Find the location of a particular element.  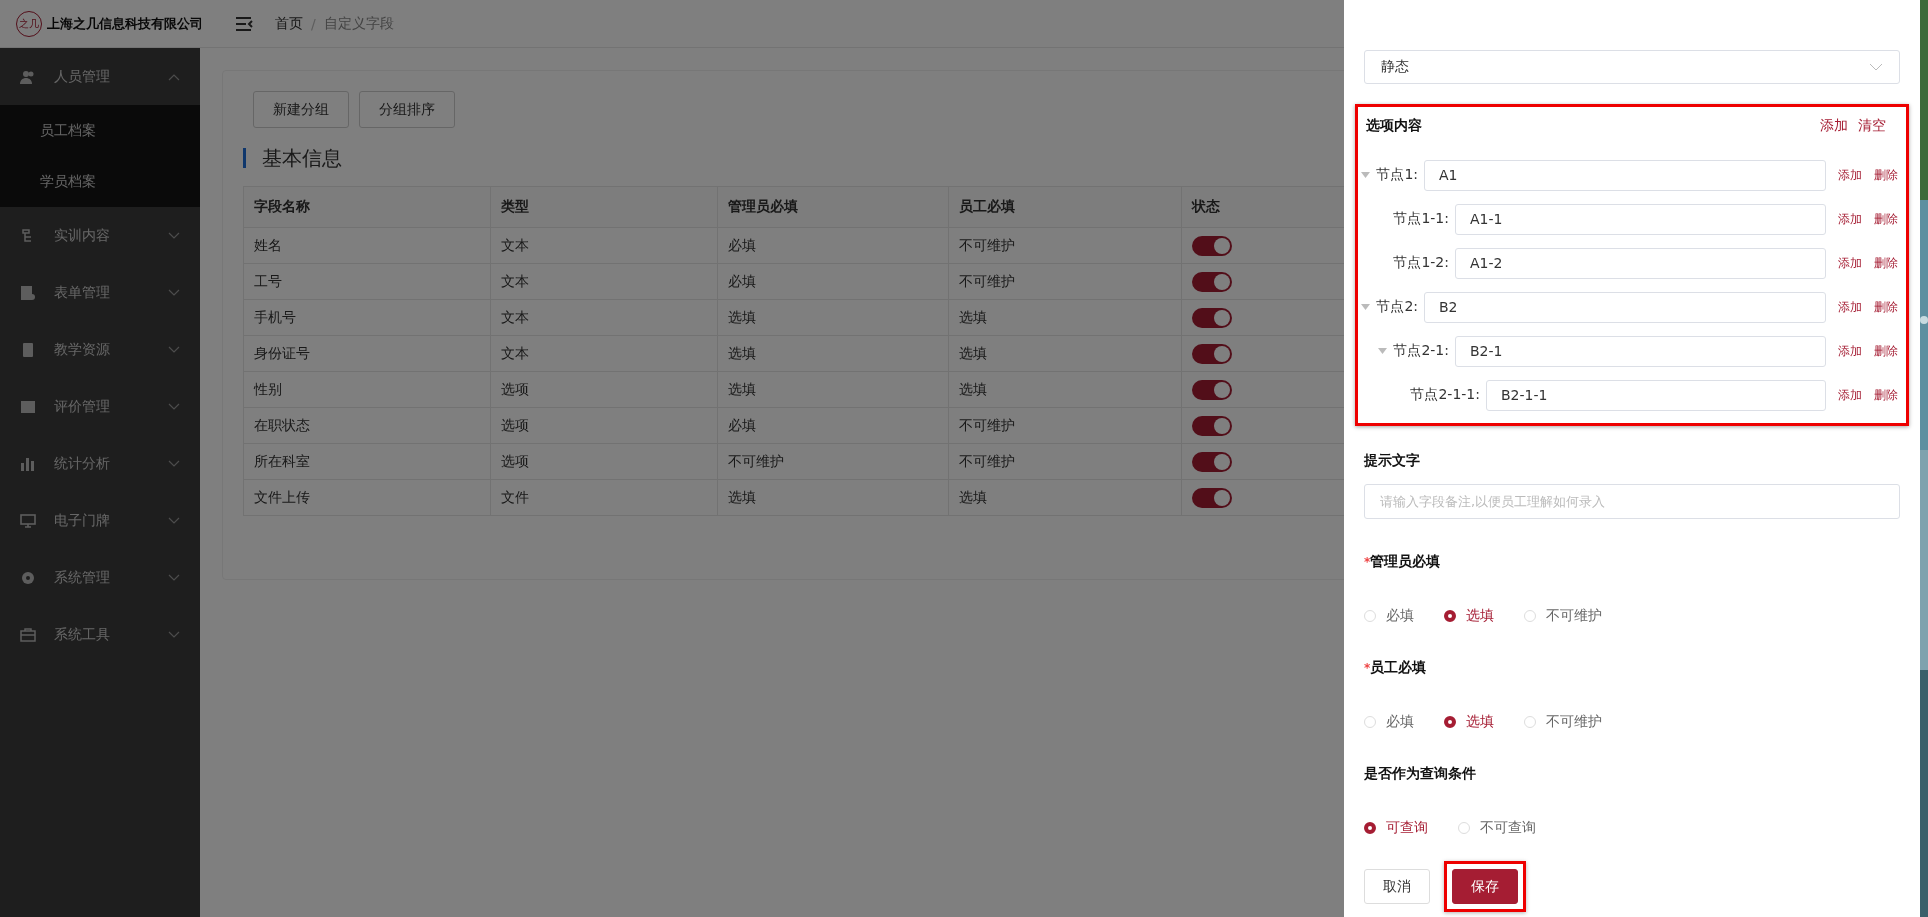

group-button: 分组排序 is located at coordinates (407, 109).